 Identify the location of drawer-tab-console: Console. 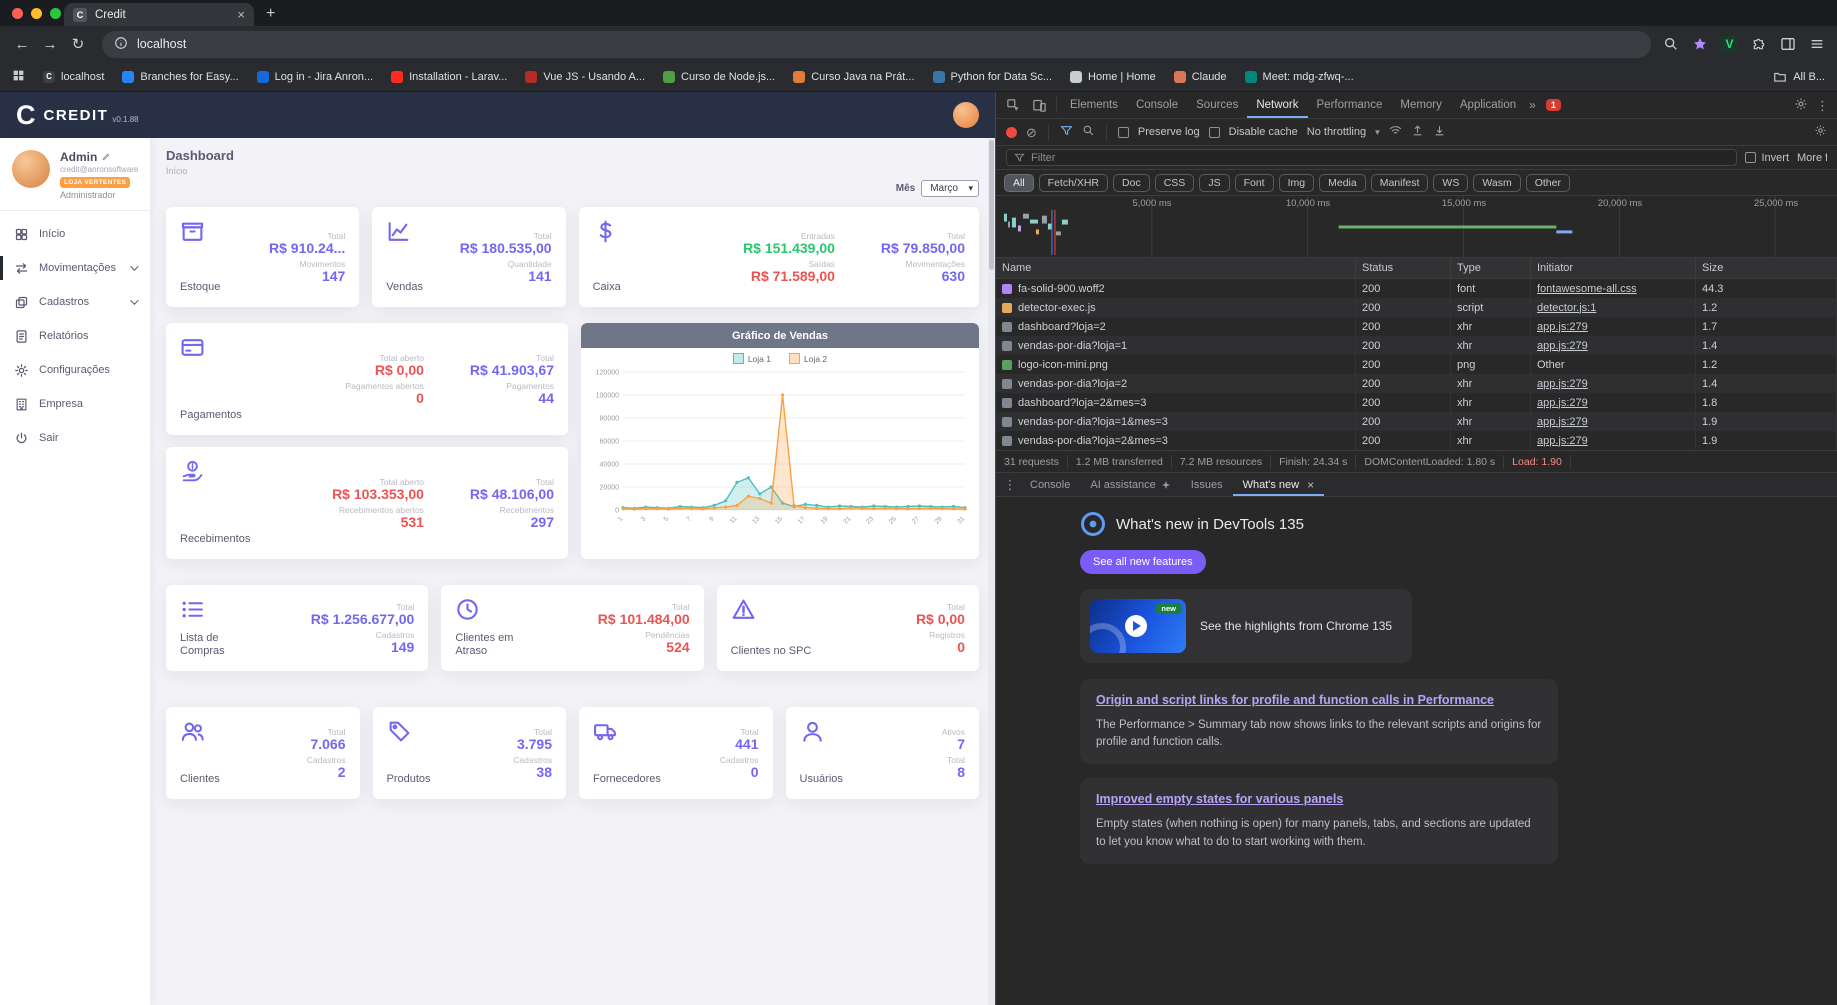
(1050, 484).